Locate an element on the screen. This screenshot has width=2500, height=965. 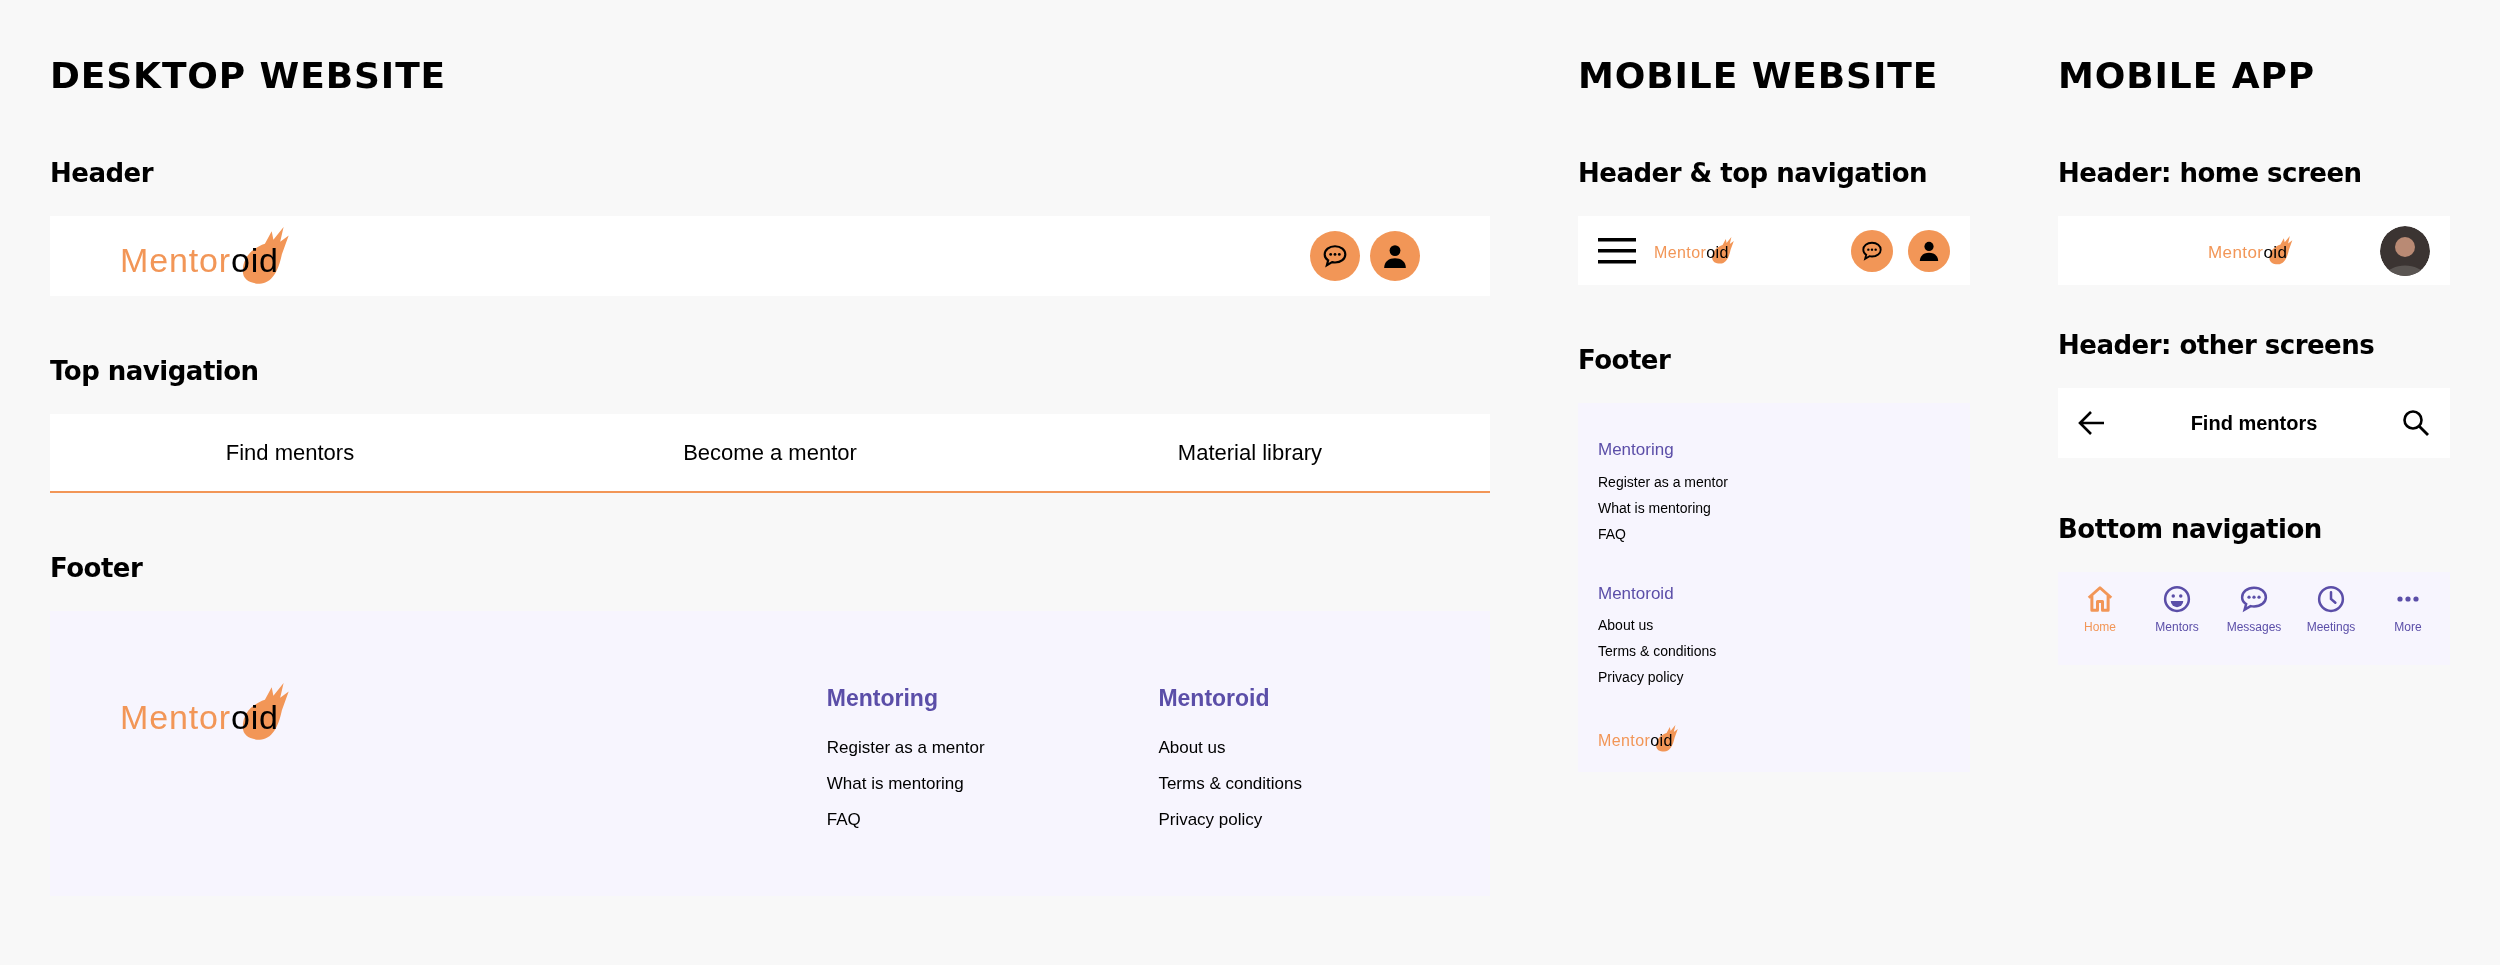
tab: Messages is located at coordinates (2254, 610).